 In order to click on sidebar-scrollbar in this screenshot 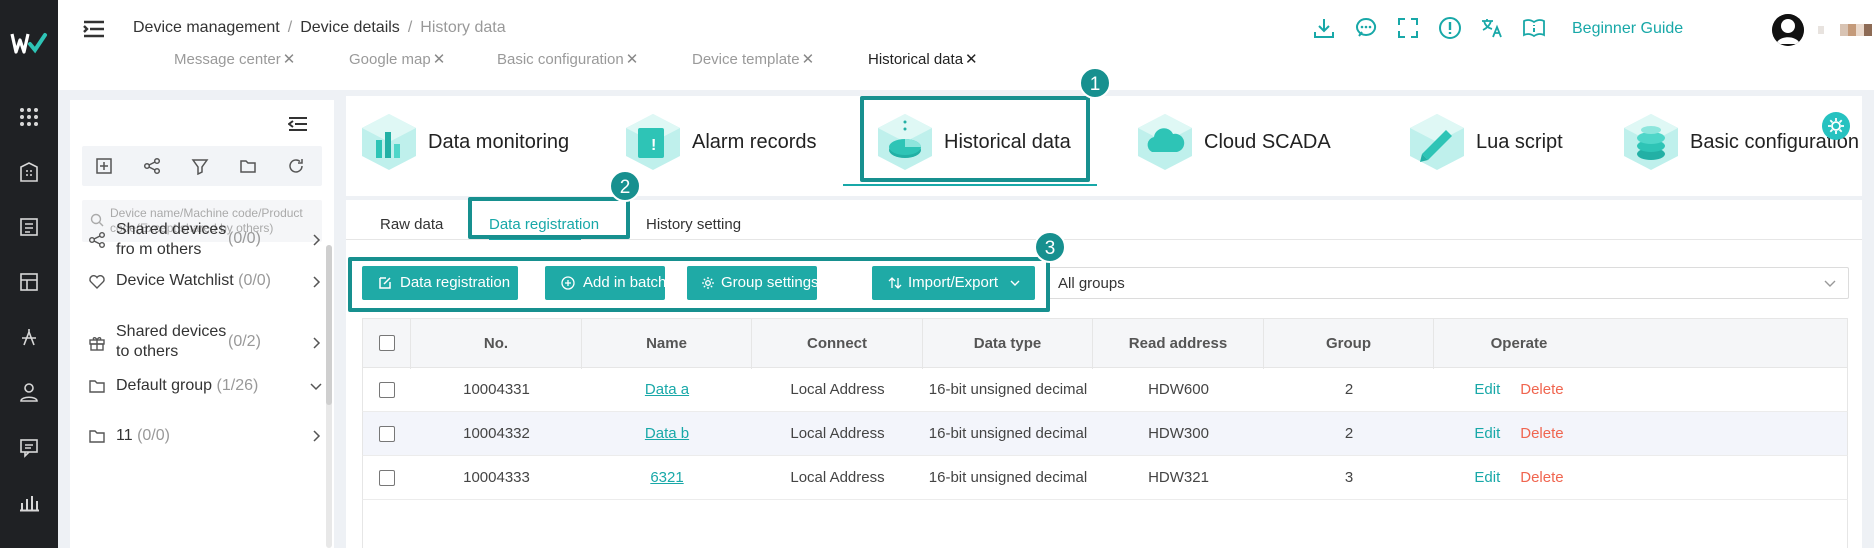, I will do `click(329, 396)`.